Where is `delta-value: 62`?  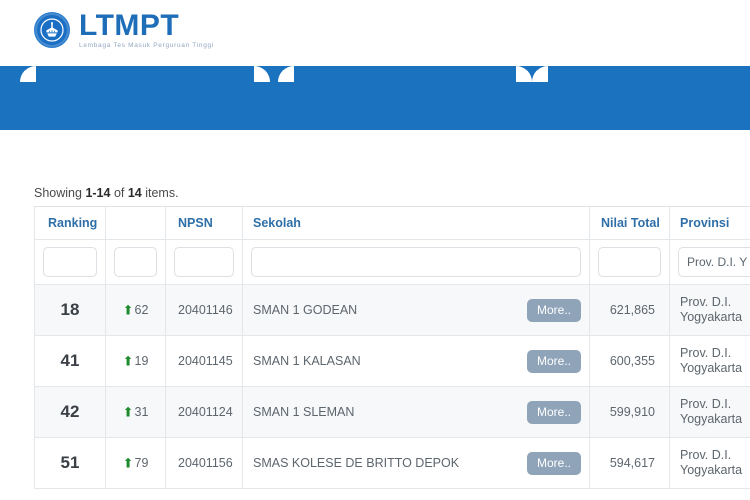
delta-value: 62 is located at coordinates (141, 310).